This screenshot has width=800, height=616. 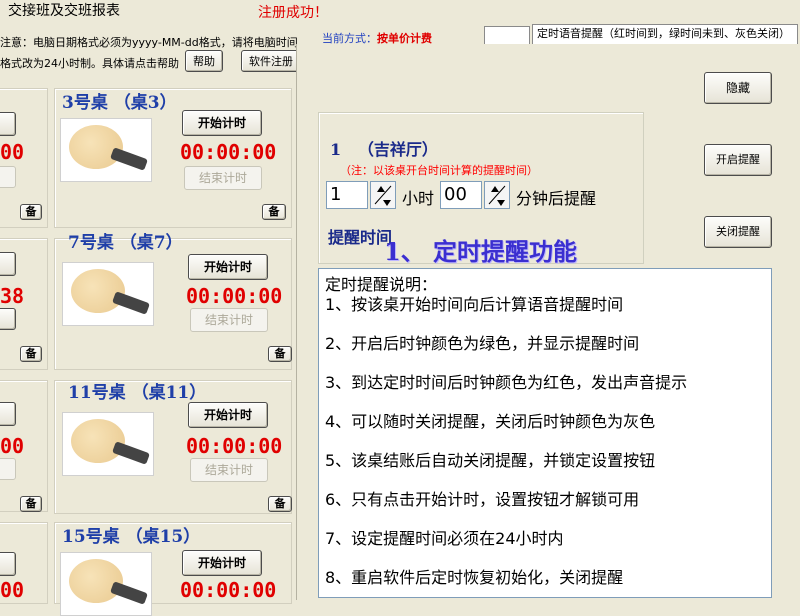 I want to click on minutes-spinner, so click(x=497, y=195).